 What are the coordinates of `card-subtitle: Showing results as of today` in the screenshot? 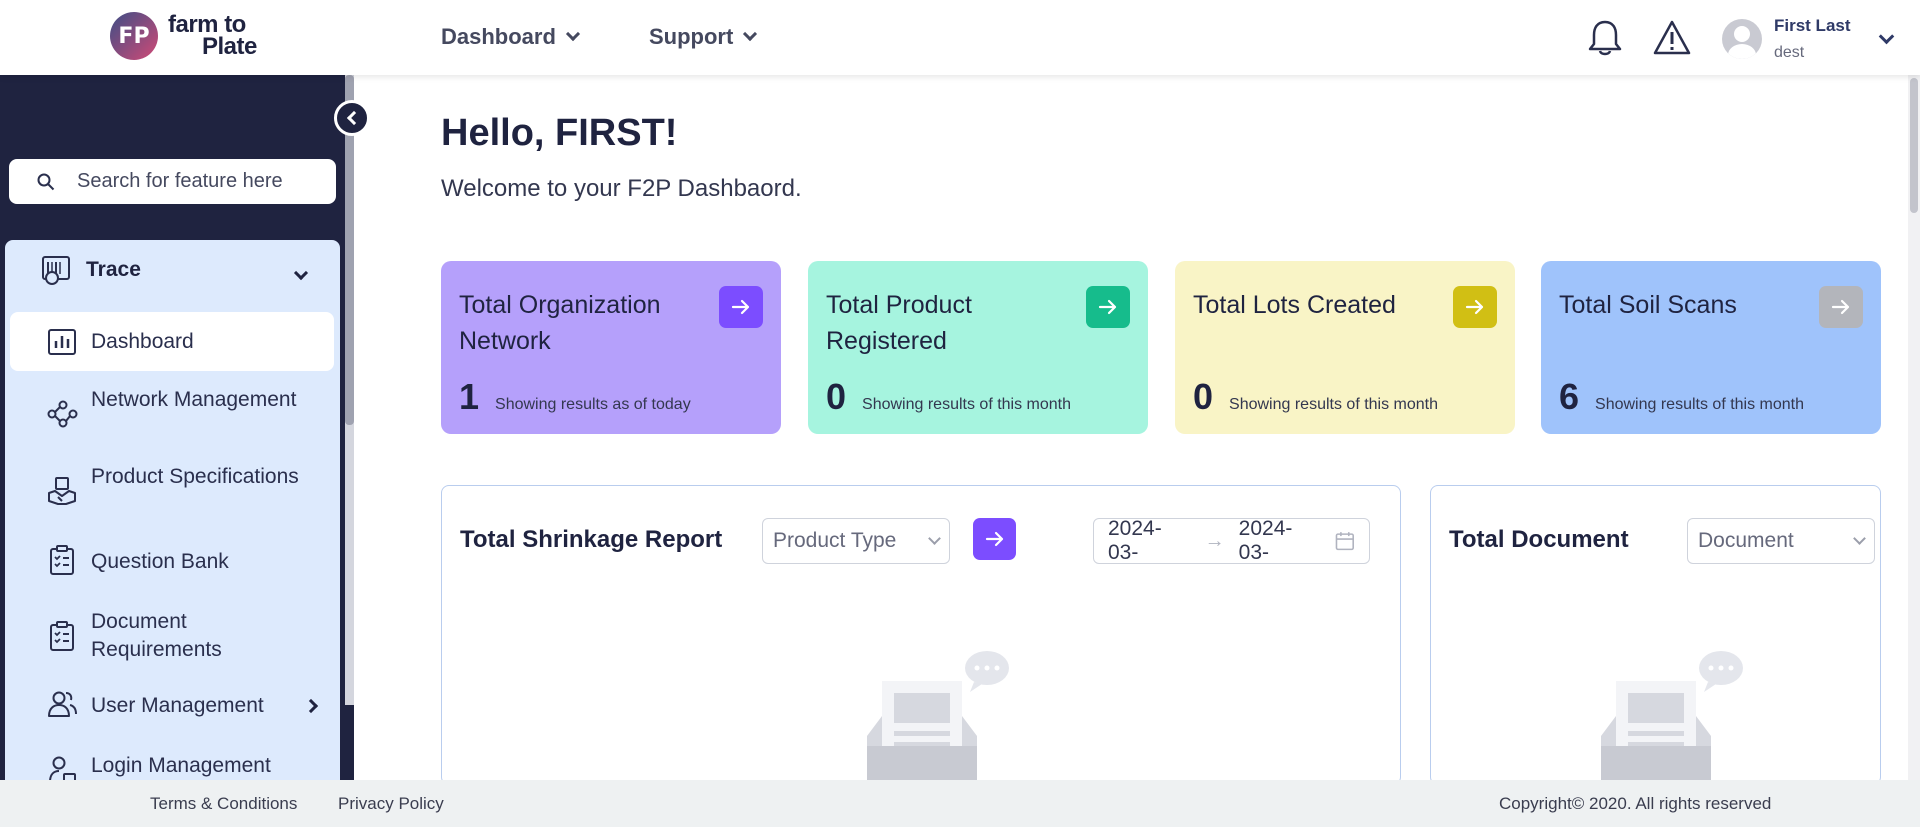 It's located at (593, 404).